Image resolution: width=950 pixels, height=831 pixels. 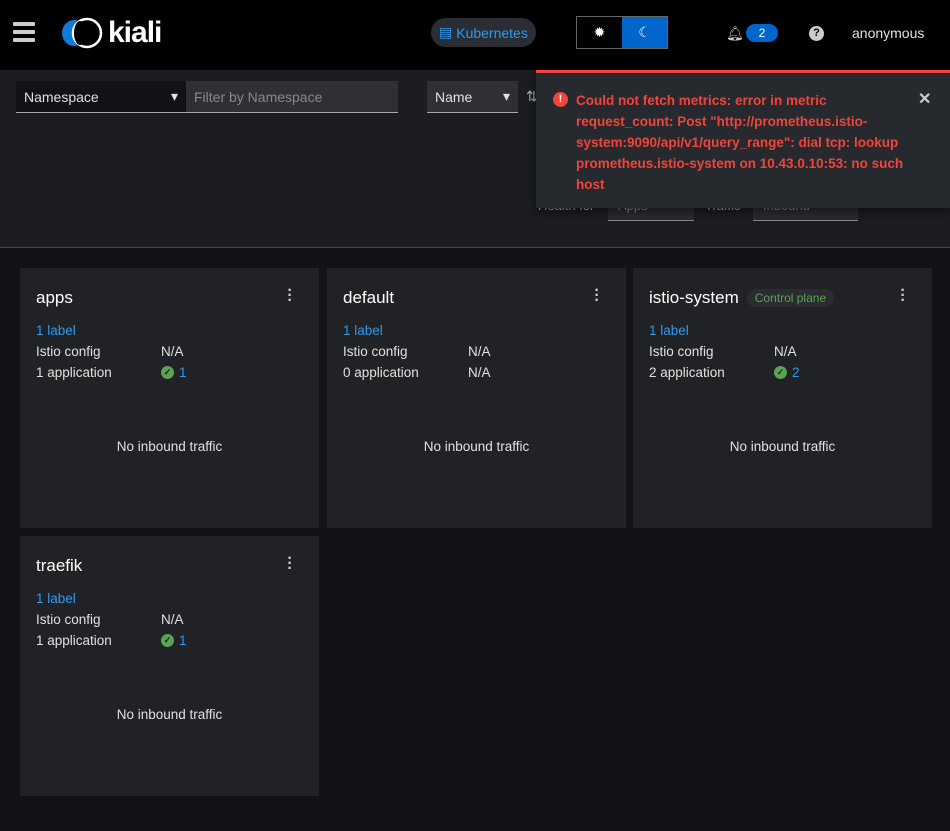 I want to click on namespace-filter-select: Namespace ▾, so click(x=101, y=97).